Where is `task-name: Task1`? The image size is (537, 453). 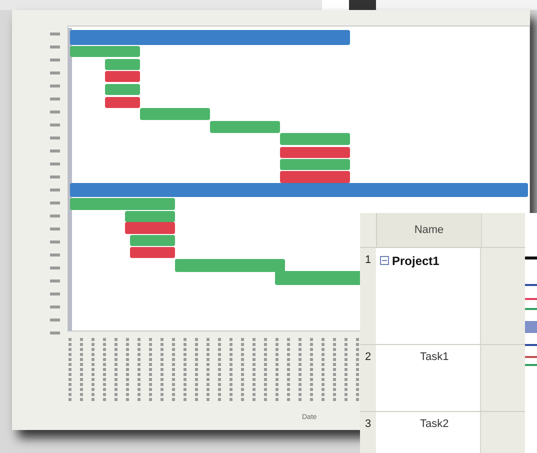 task-name: Task1 is located at coordinates (434, 357).